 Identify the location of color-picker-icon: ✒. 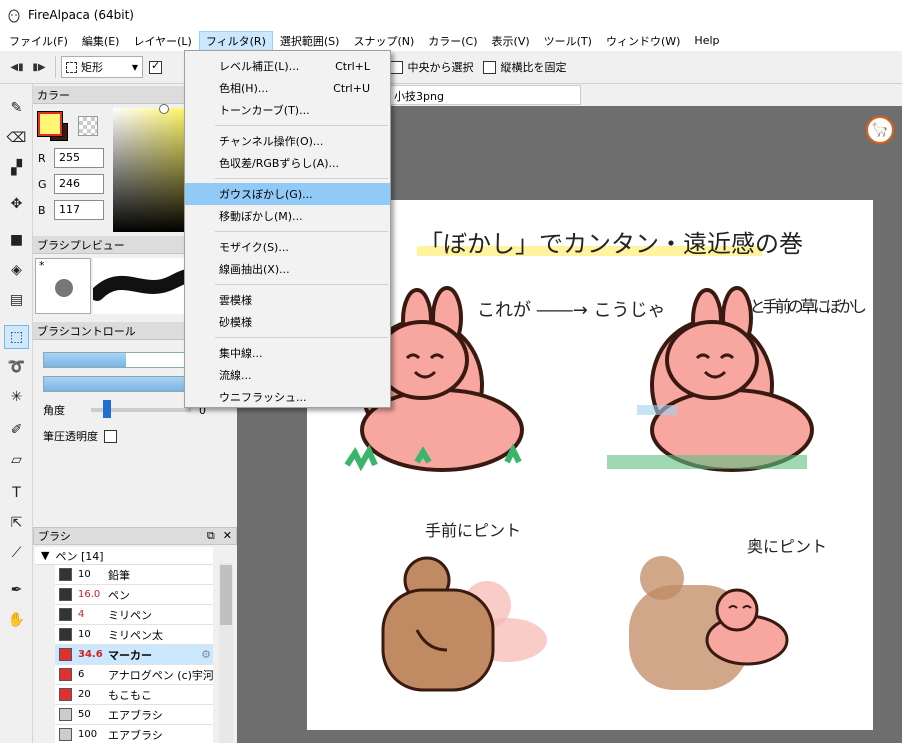
(16, 590).